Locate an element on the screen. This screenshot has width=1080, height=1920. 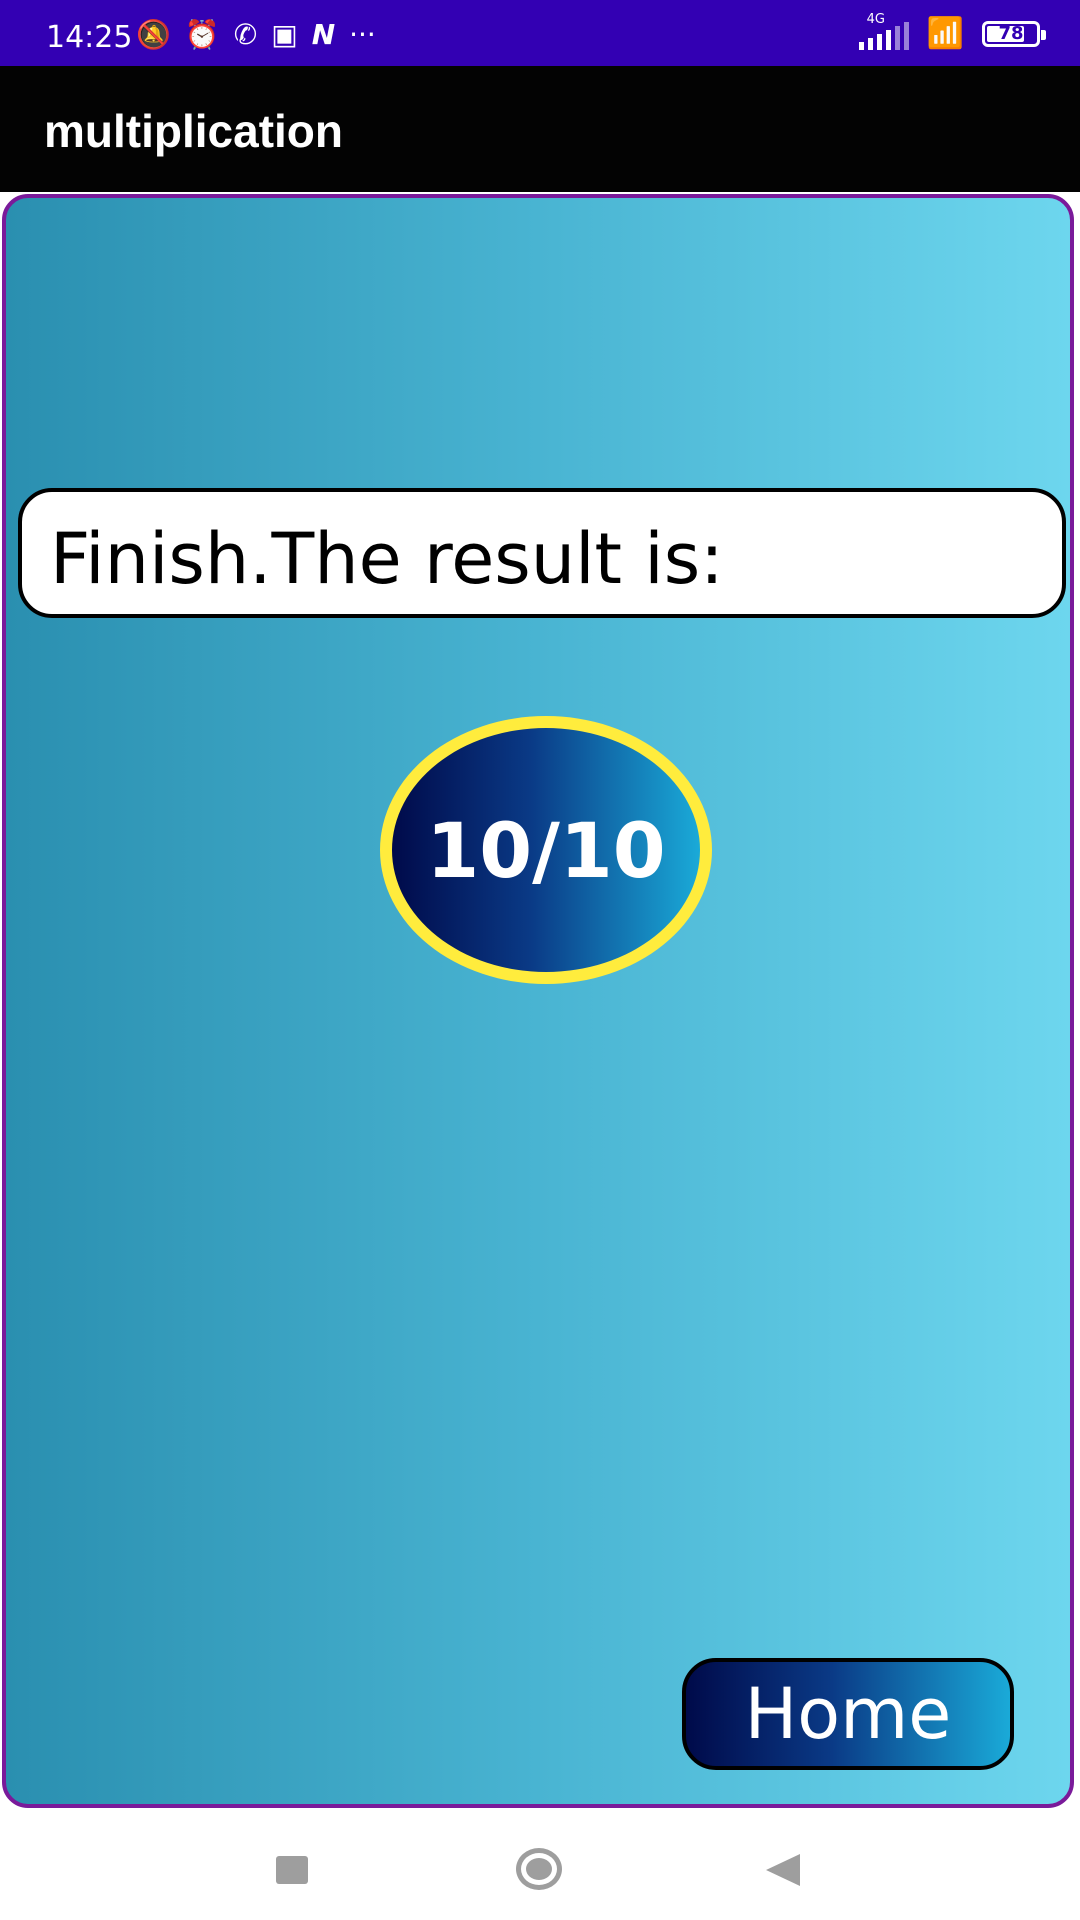
battery-icon: 78 is located at coordinates (1014, 33).